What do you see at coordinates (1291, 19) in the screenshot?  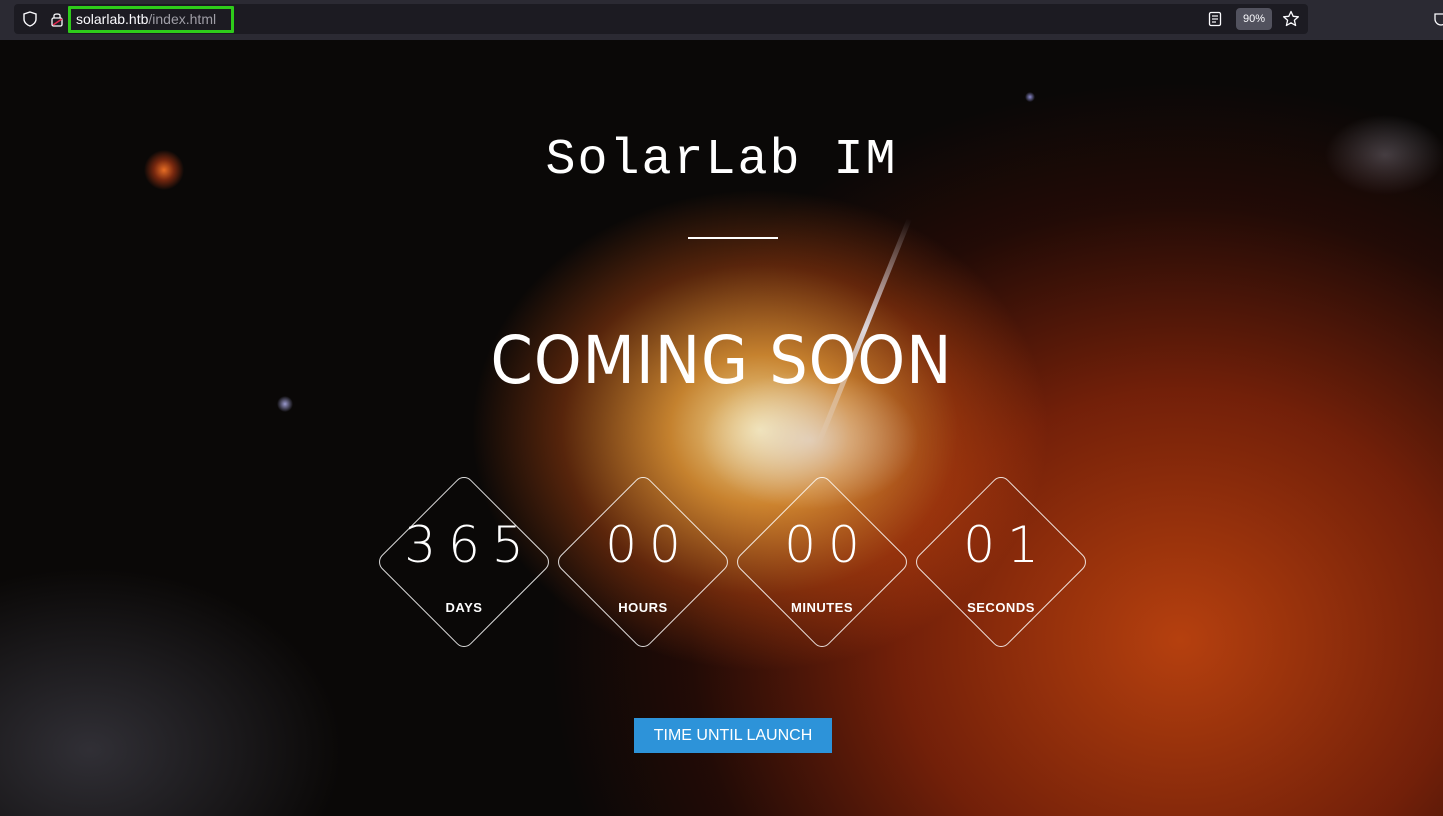 I see `bookmark-star-icon` at bounding box center [1291, 19].